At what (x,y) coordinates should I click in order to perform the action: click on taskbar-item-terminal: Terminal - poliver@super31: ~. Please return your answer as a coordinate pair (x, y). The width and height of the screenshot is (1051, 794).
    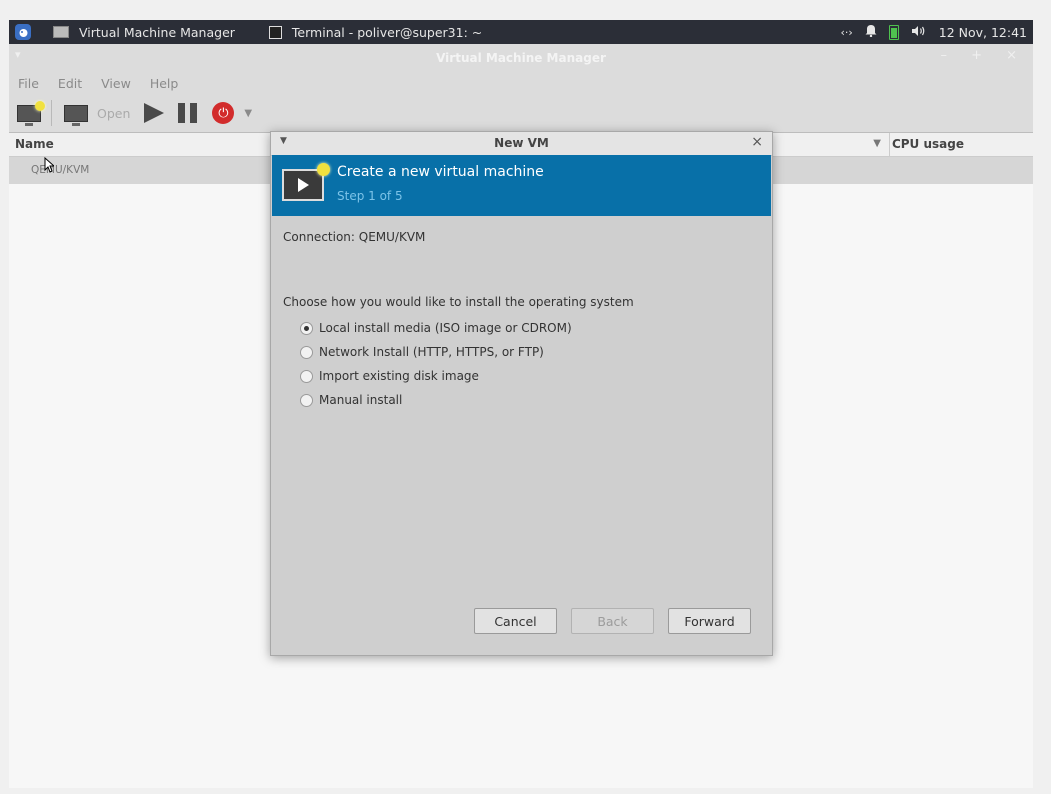
    Looking at the image, I should click on (375, 32).